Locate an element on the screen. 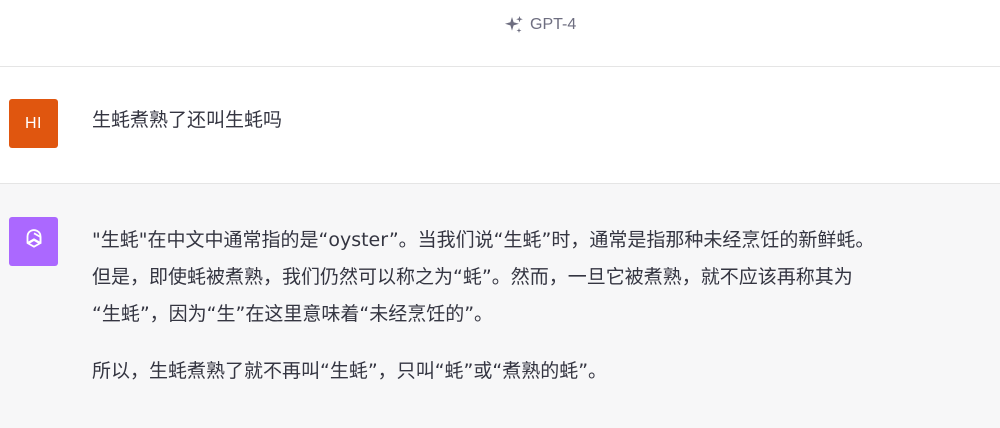 This screenshot has height=428, width=1000. assistant-line-3: “生蚝”，因为“生”在这里意味着“未经烹饪的”。 is located at coordinates (293, 314).